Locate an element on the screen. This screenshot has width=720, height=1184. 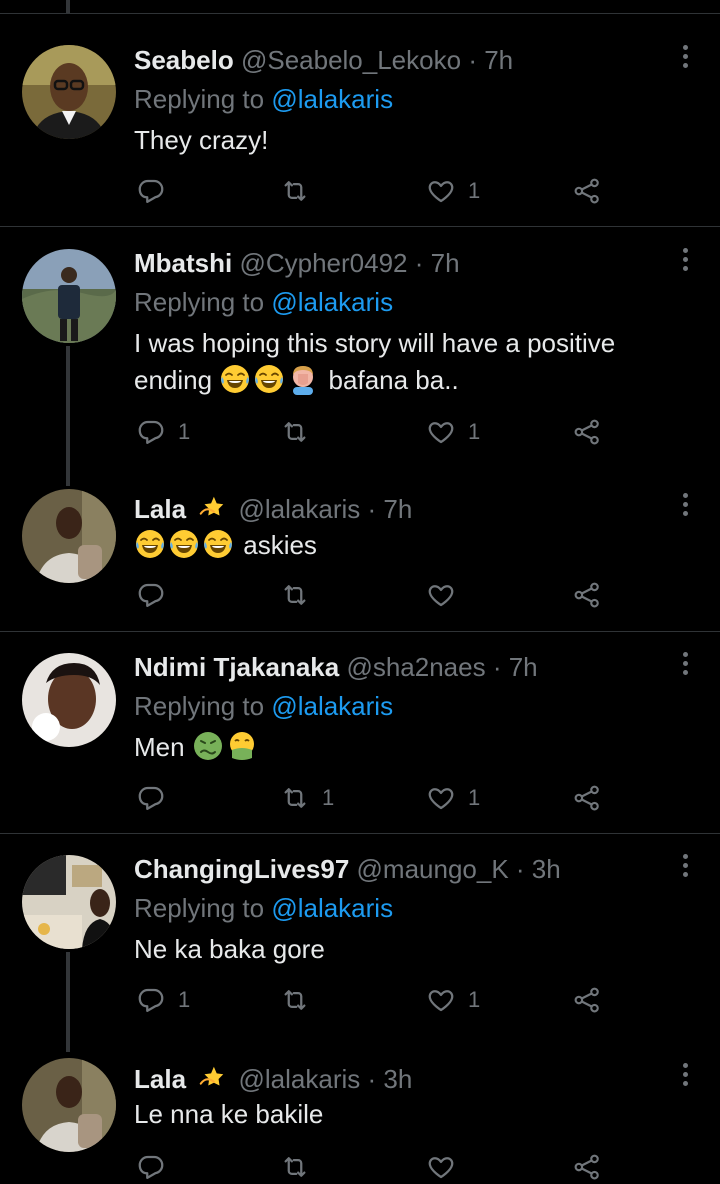
retweet-button: 1 is located at coordinates (307, 798).